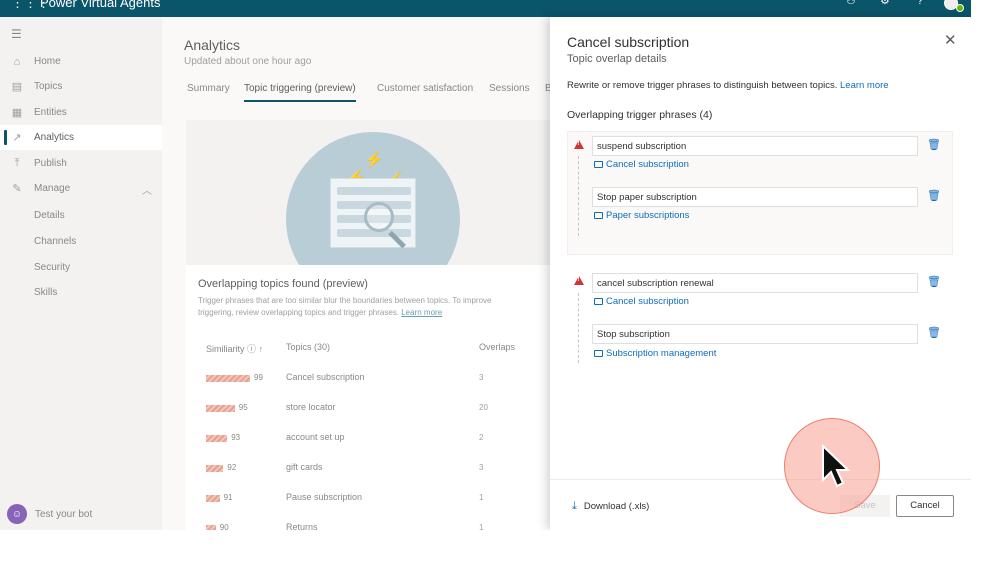 The image size is (991, 564). What do you see at coordinates (376, 417) in the screenshot?
I see `table-row: 95 store locator 20` at bounding box center [376, 417].